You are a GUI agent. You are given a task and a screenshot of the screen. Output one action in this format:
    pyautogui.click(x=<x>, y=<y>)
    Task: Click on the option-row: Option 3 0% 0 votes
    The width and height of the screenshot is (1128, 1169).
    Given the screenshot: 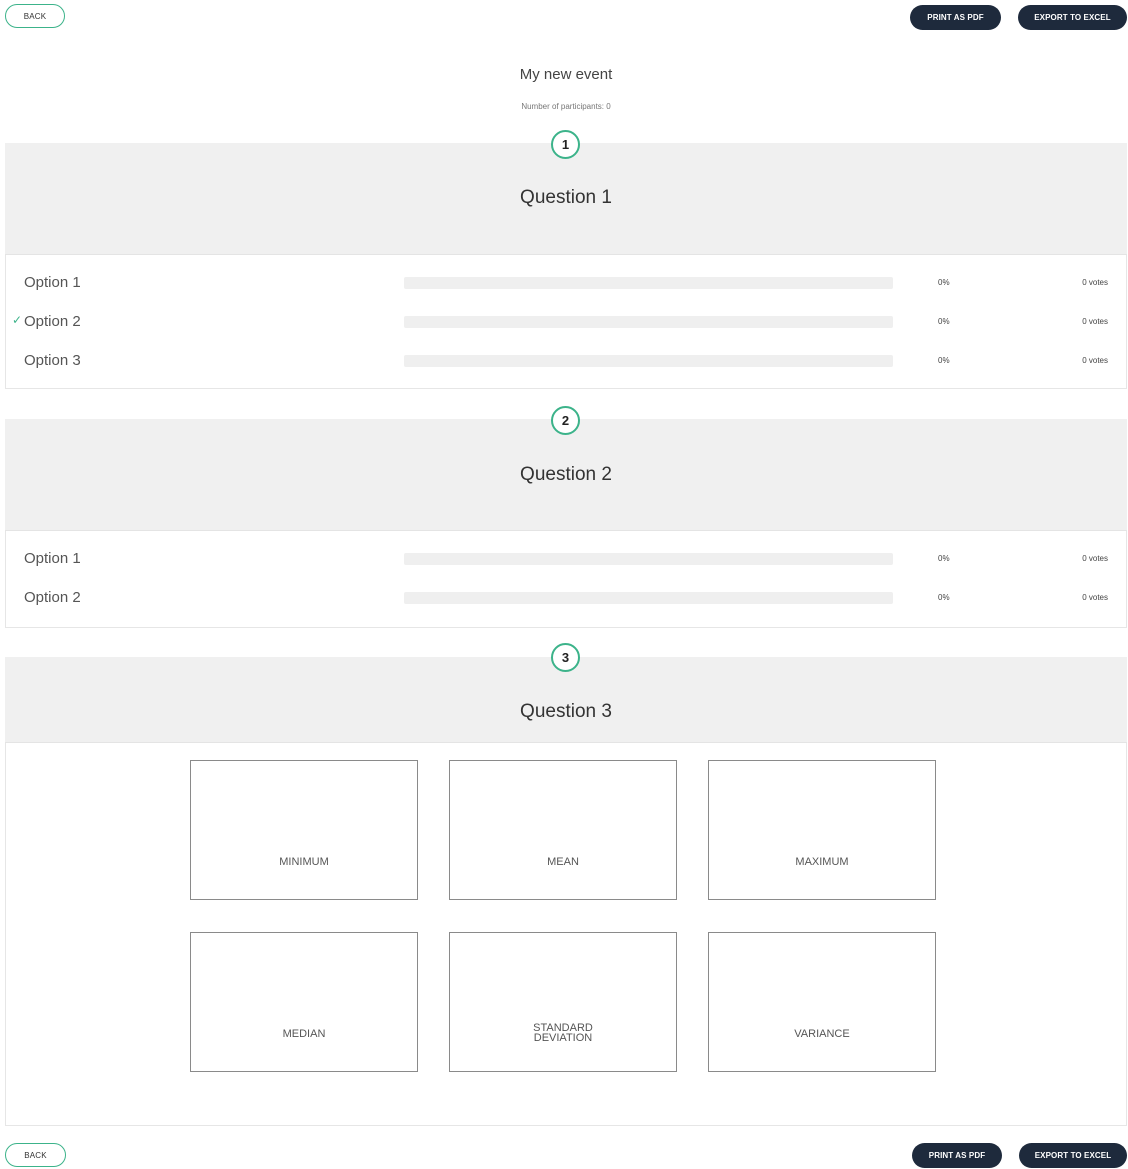 What is the action you would take?
    pyautogui.click(x=566, y=361)
    